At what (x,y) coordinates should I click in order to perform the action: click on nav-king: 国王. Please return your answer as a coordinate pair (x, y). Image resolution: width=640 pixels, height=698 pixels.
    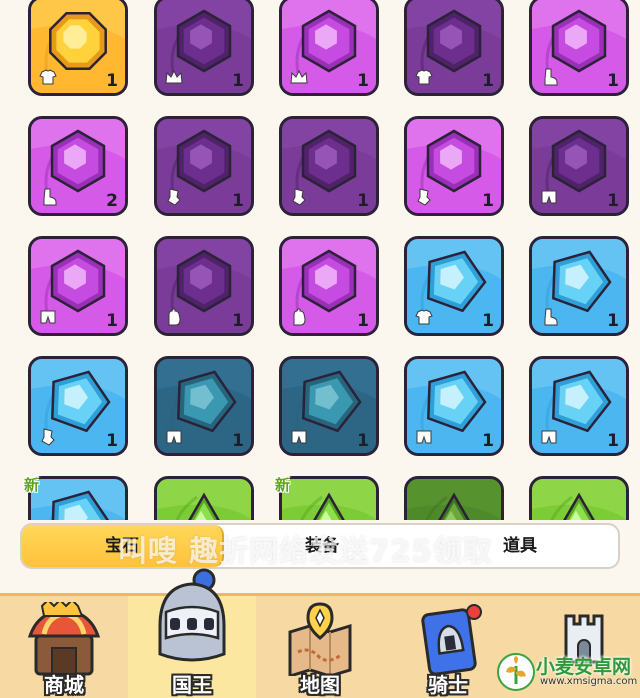
    Looking at the image, I should click on (192, 633).